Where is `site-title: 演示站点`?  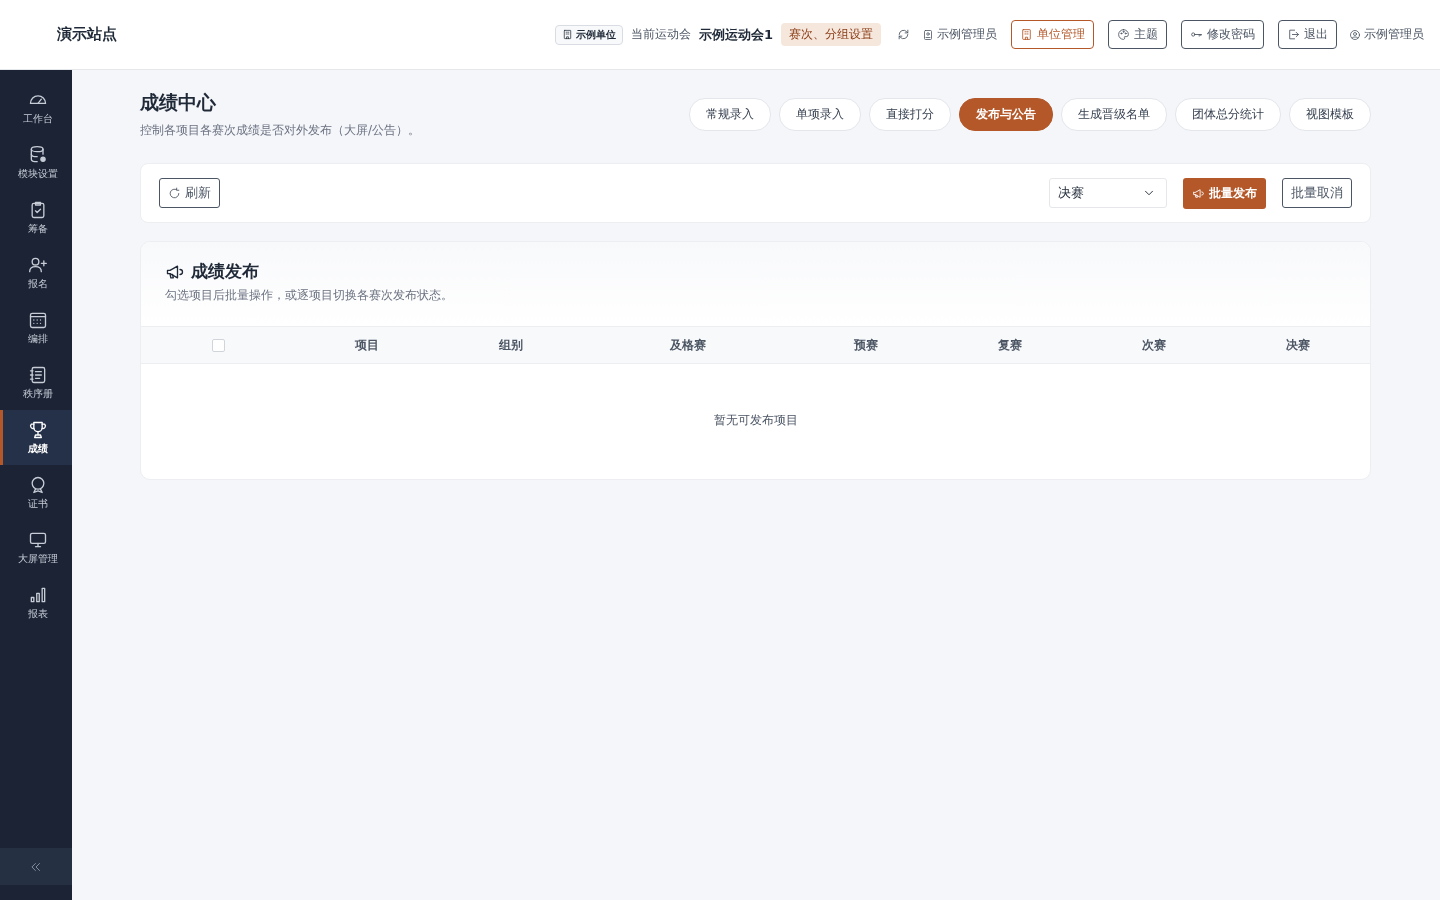 site-title: 演示站点 is located at coordinates (87, 34).